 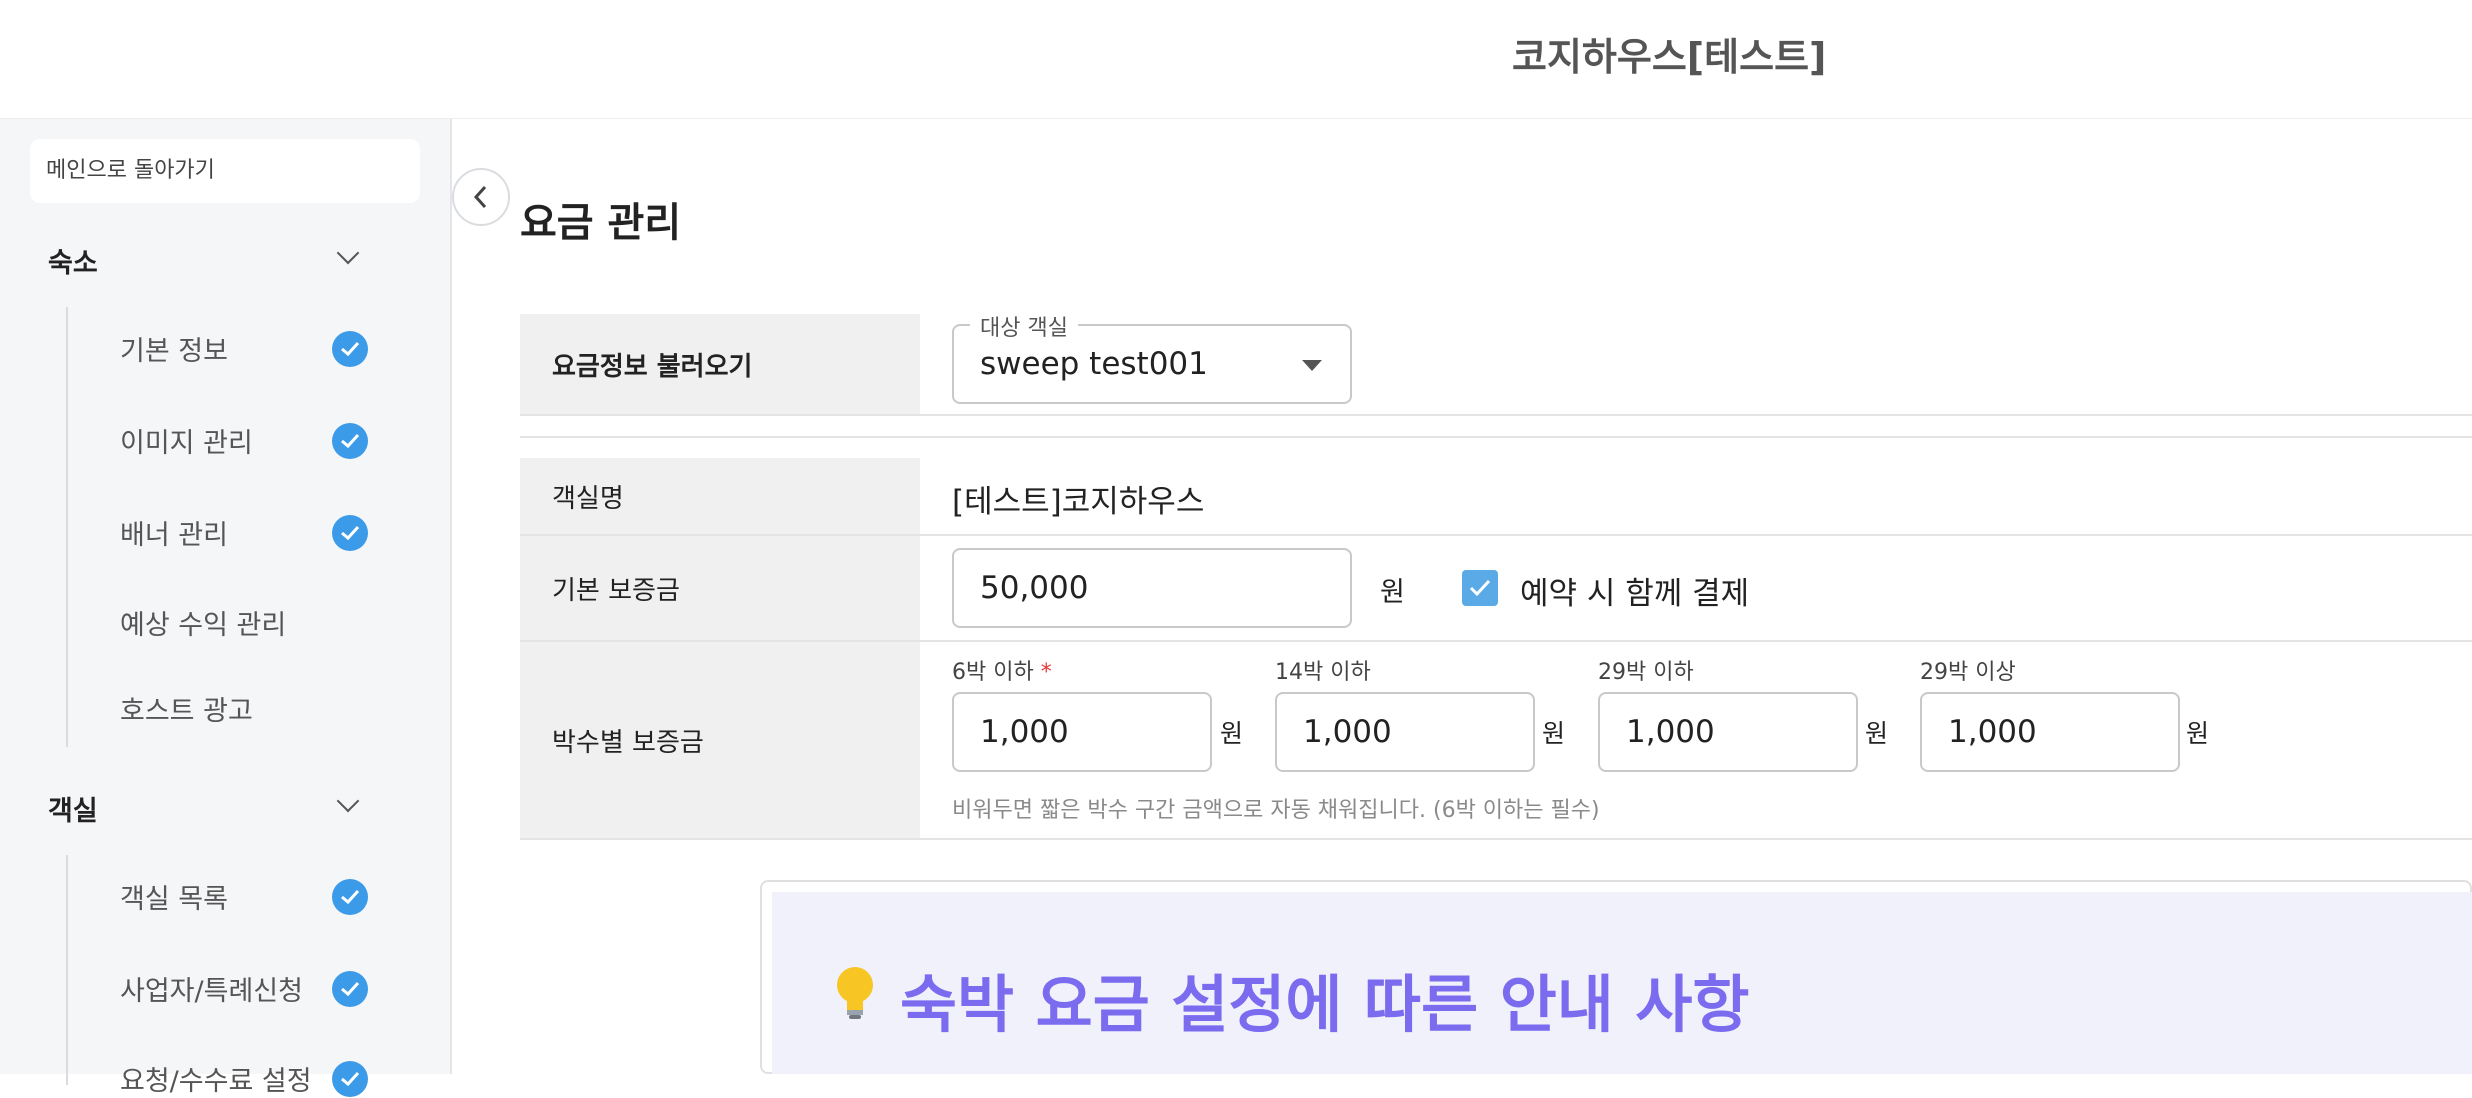 What do you see at coordinates (855, 994) in the screenshot?
I see `lightbulb-icon` at bounding box center [855, 994].